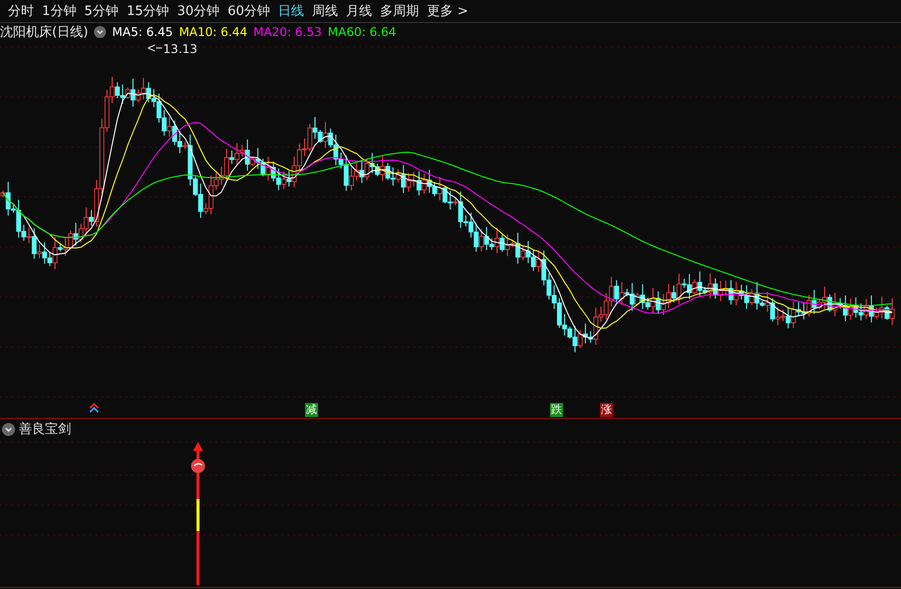 The width and height of the screenshot is (901, 589). Describe the element at coordinates (359, 11) in the screenshot. I see `period-tab: 月线` at that location.